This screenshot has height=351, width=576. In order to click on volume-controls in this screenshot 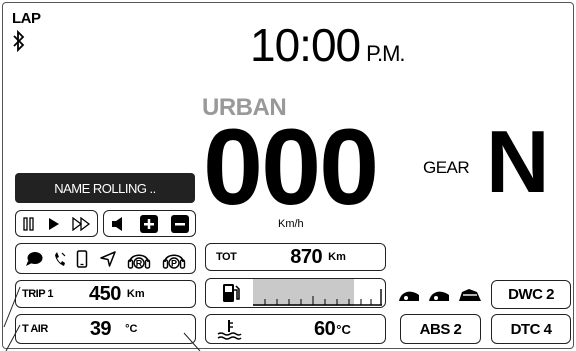, I will do `click(149, 223)`.